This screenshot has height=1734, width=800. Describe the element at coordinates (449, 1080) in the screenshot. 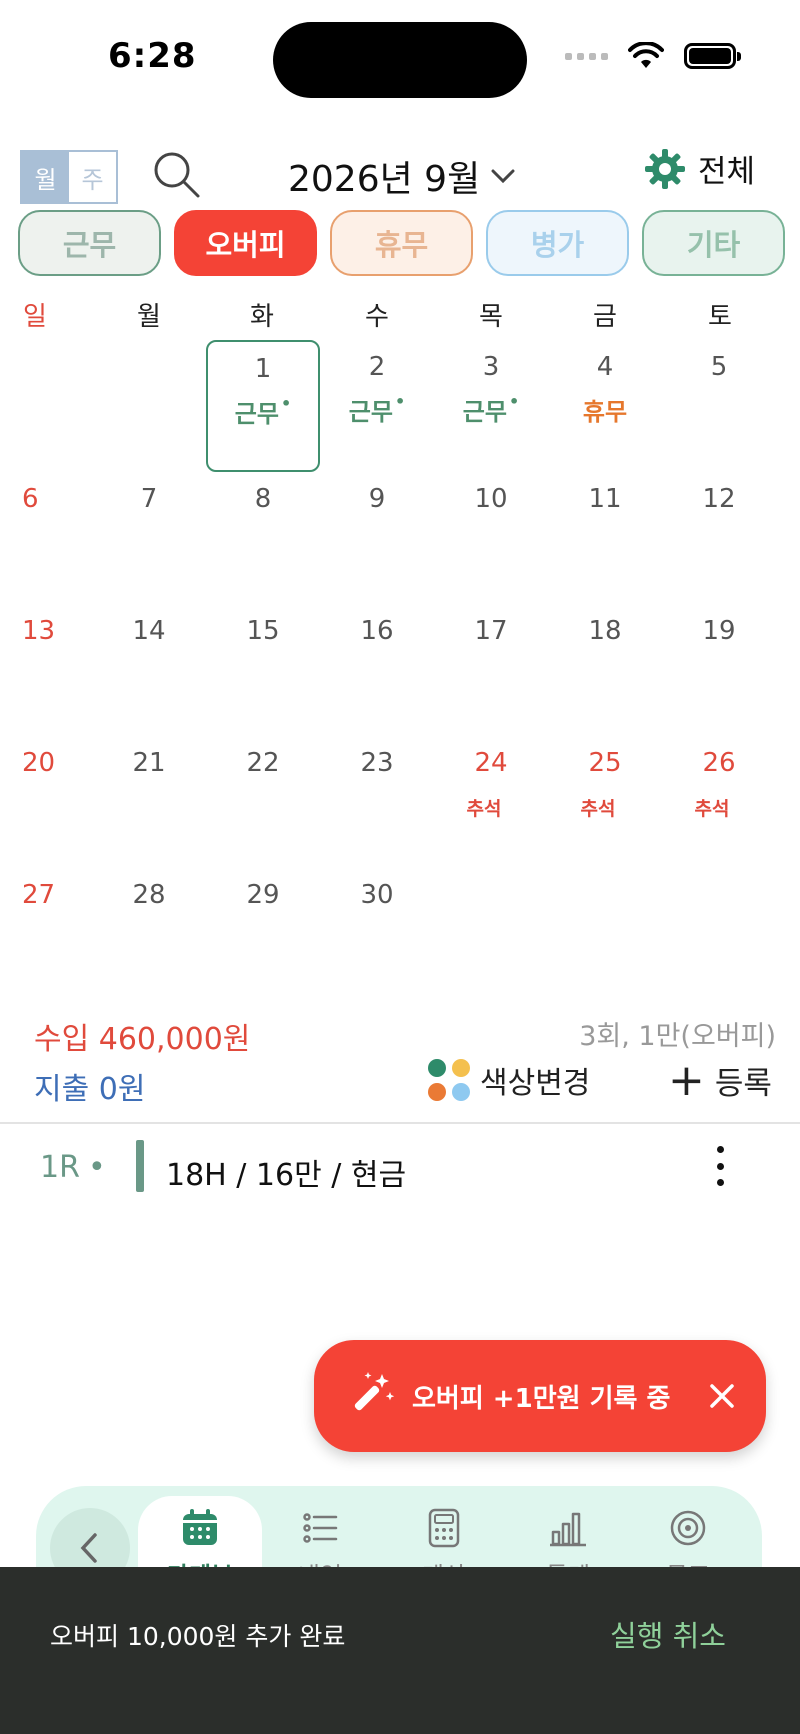

I see `palette-icon` at that location.